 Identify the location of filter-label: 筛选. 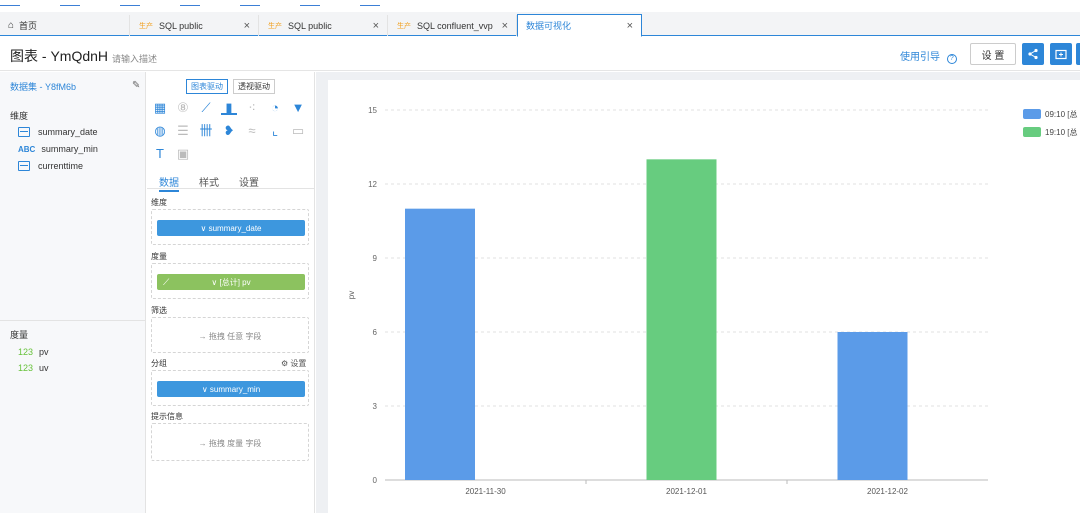
(159, 310).